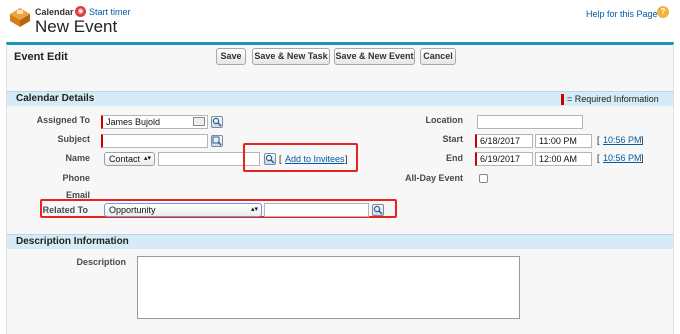 Image resolution: width=680 pixels, height=334 pixels. I want to click on location-field, so click(530, 122).